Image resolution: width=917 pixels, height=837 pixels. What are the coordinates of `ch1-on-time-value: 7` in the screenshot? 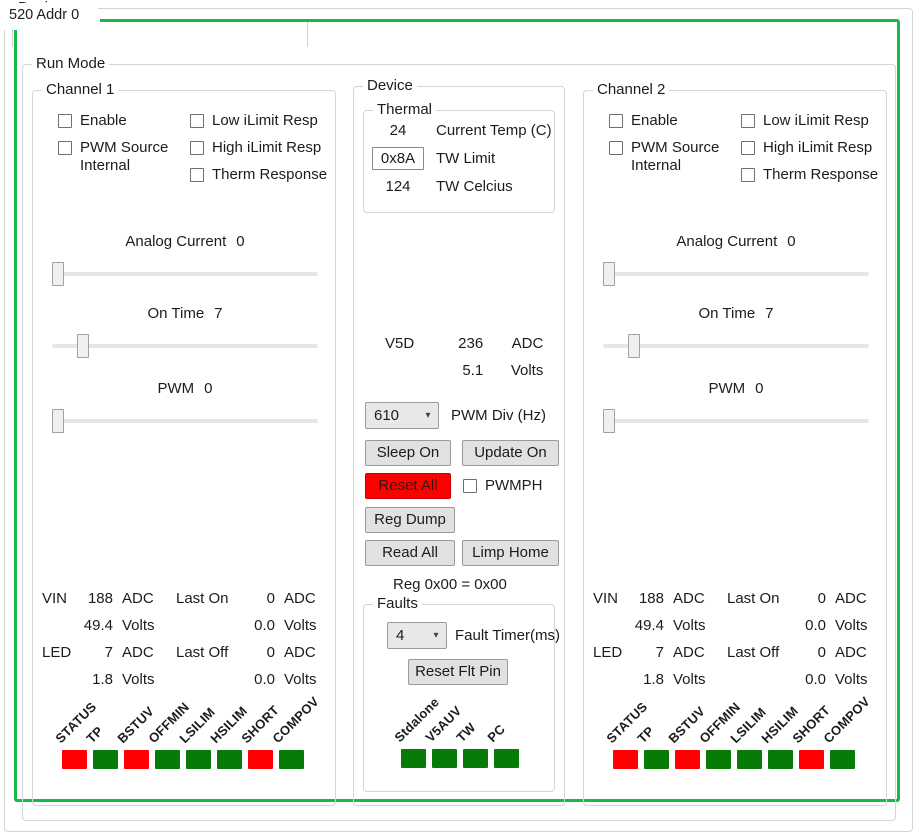 It's located at (218, 313).